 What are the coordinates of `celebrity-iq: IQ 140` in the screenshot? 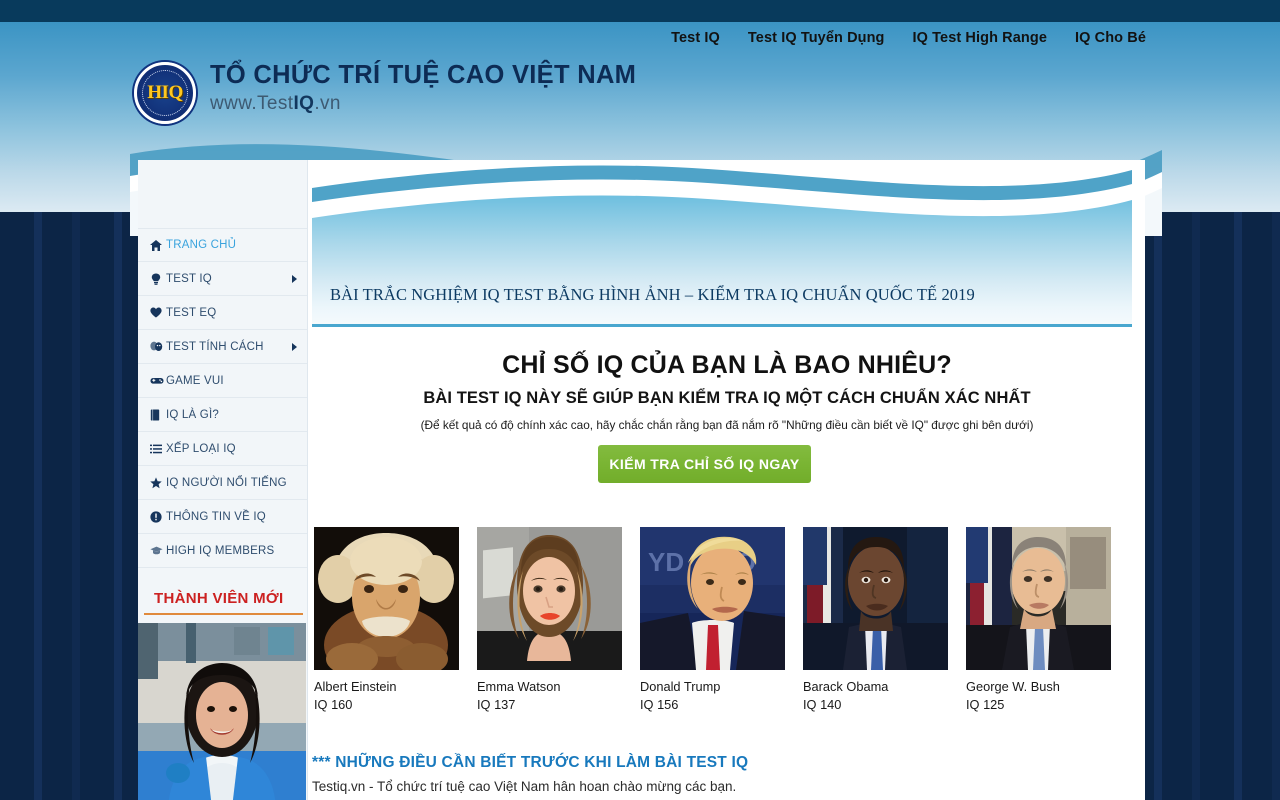 It's located at (822, 704).